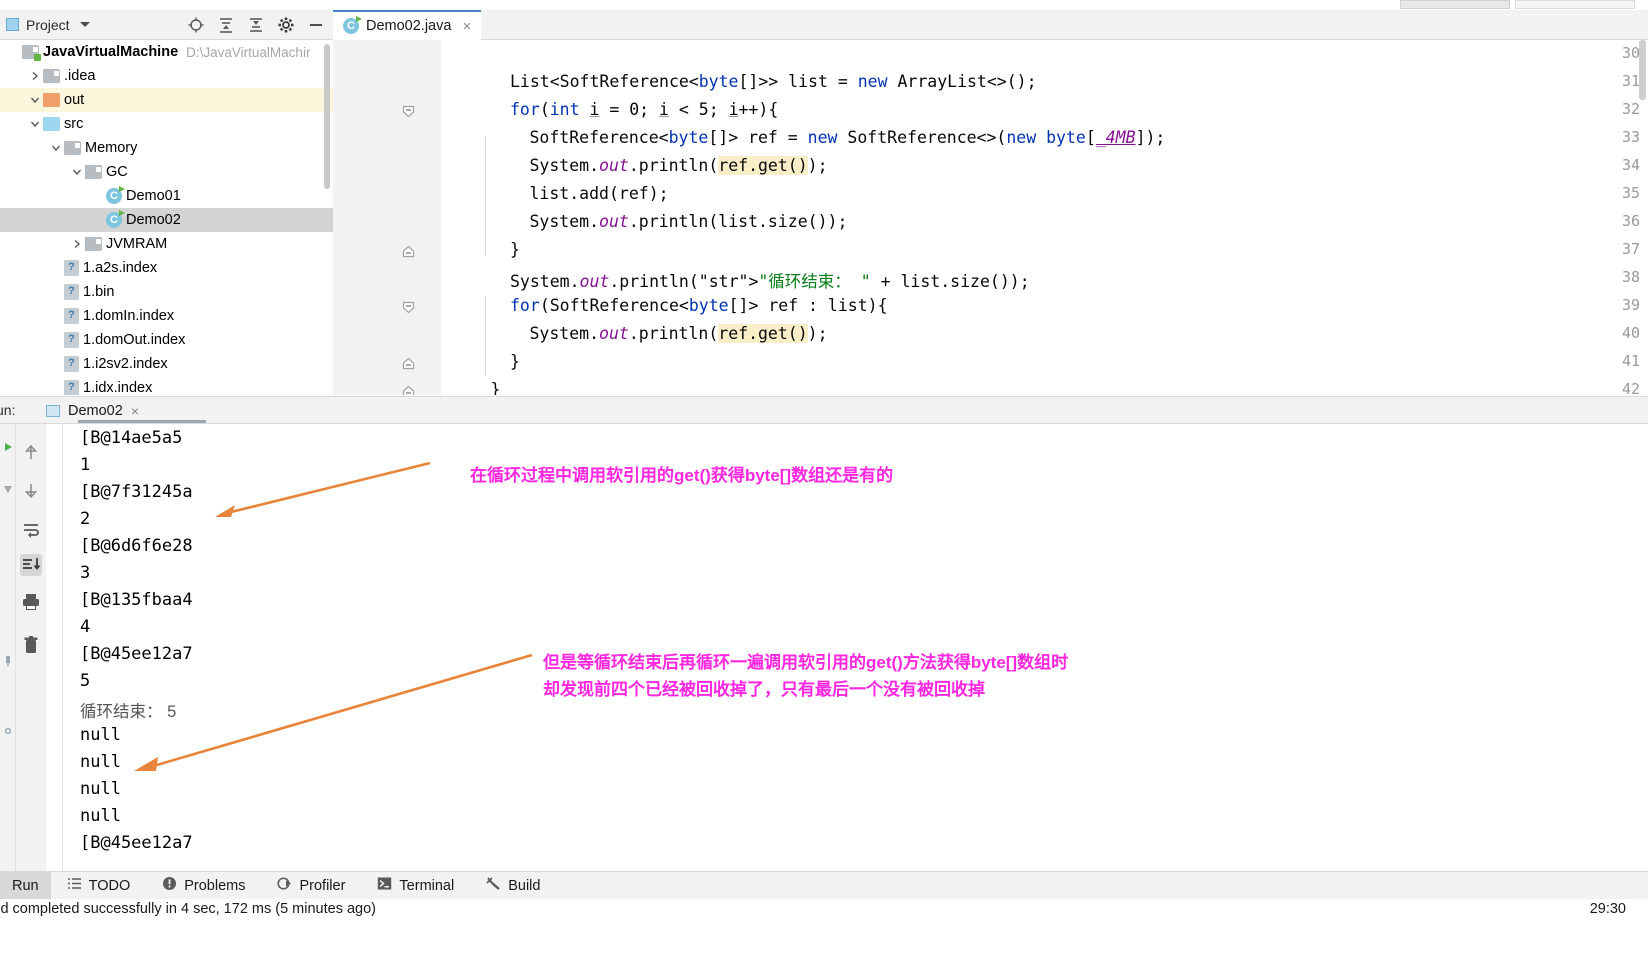 The image size is (1648, 967). Describe the element at coordinates (166, 244) in the screenshot. I see `tree-item-jvmram: JVMRAM` at that location.